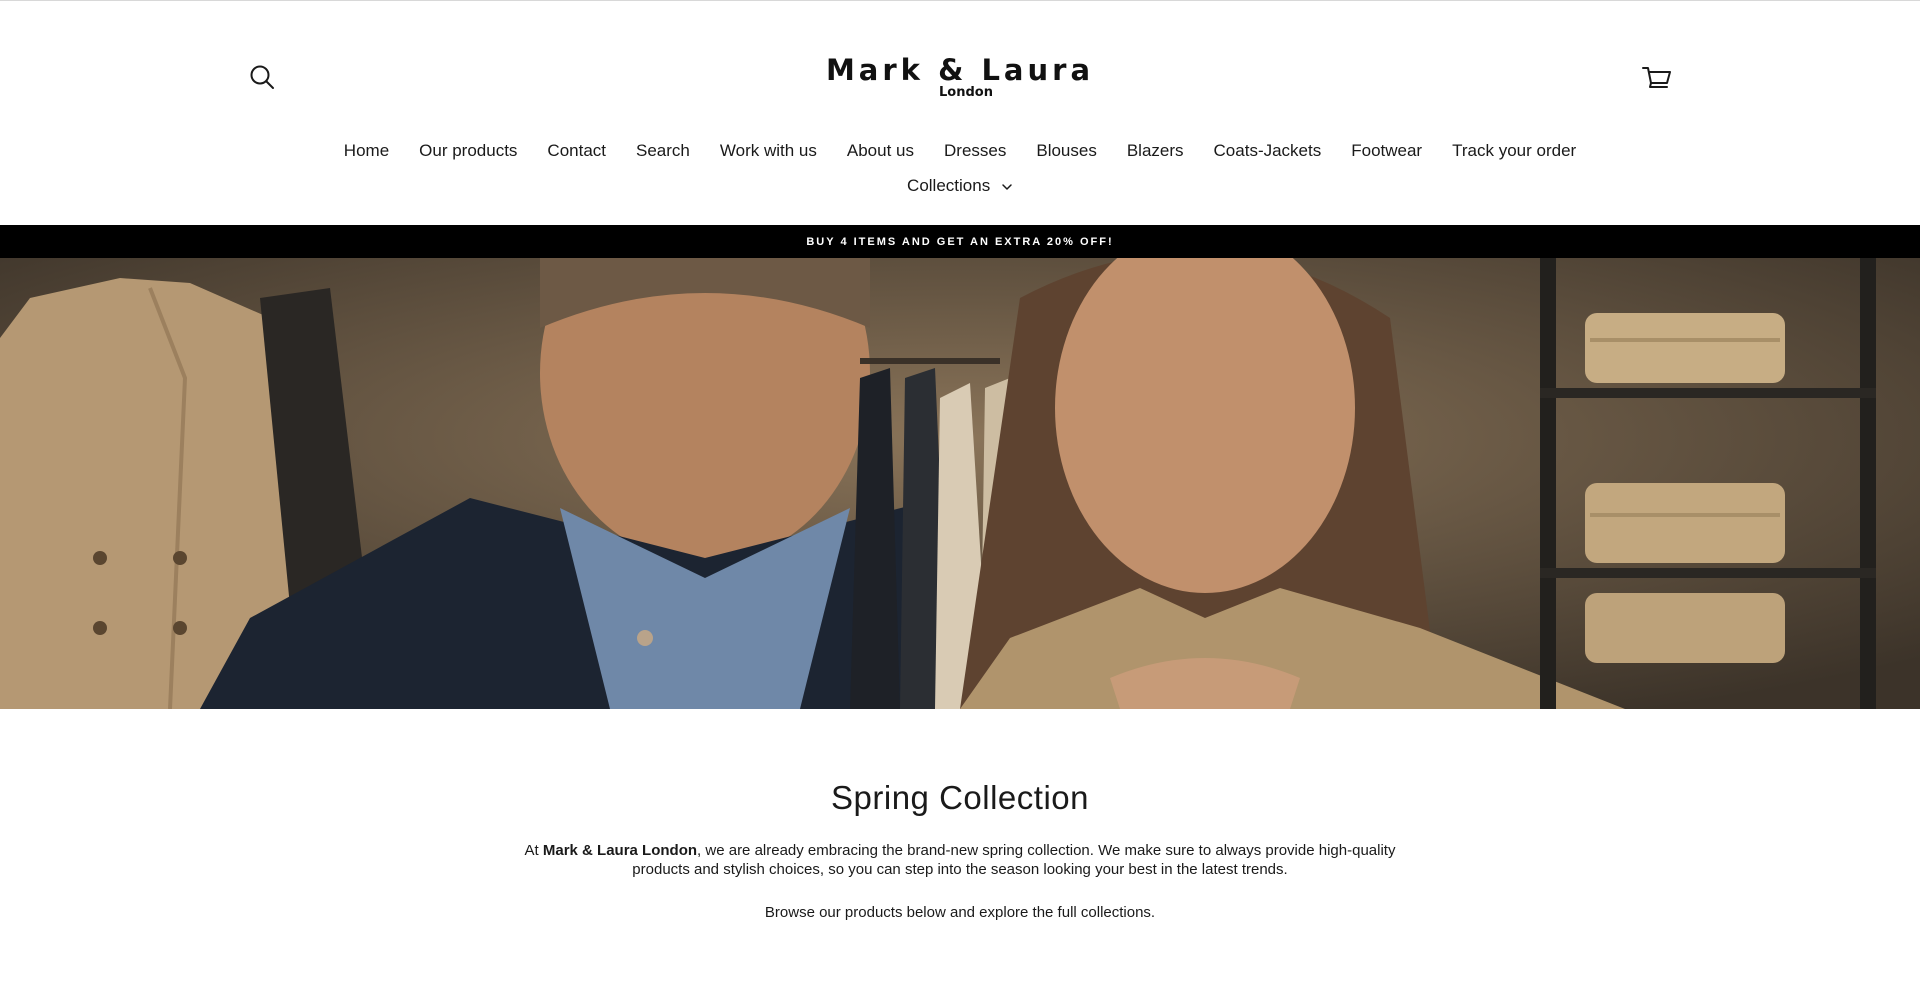  Describe the element at coordinates (1685, 523) in the screenshot. I see `folded-sweaters-bottom` at that location.